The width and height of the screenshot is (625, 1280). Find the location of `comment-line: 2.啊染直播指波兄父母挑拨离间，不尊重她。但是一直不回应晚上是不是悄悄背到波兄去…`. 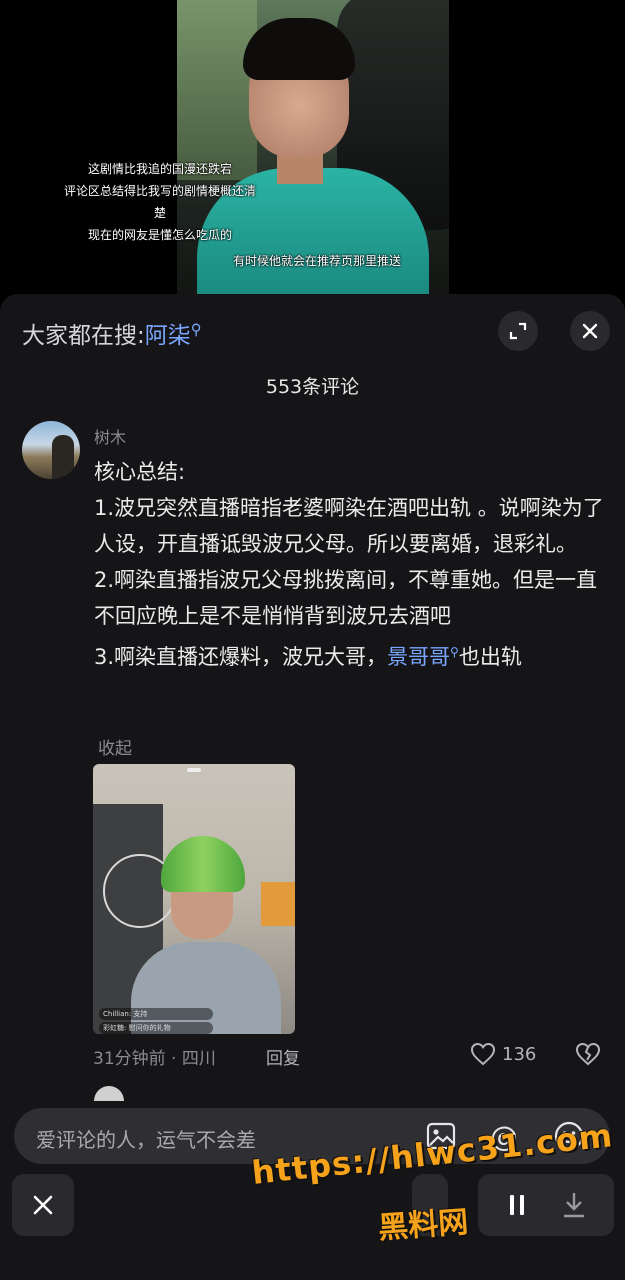

comment-line: 2.啊染直播指波兄父母挑拨离间，不尊重她。但是一直不回应晚上是不是悄悄背到波兄去… is located at coordinates (346, 598).